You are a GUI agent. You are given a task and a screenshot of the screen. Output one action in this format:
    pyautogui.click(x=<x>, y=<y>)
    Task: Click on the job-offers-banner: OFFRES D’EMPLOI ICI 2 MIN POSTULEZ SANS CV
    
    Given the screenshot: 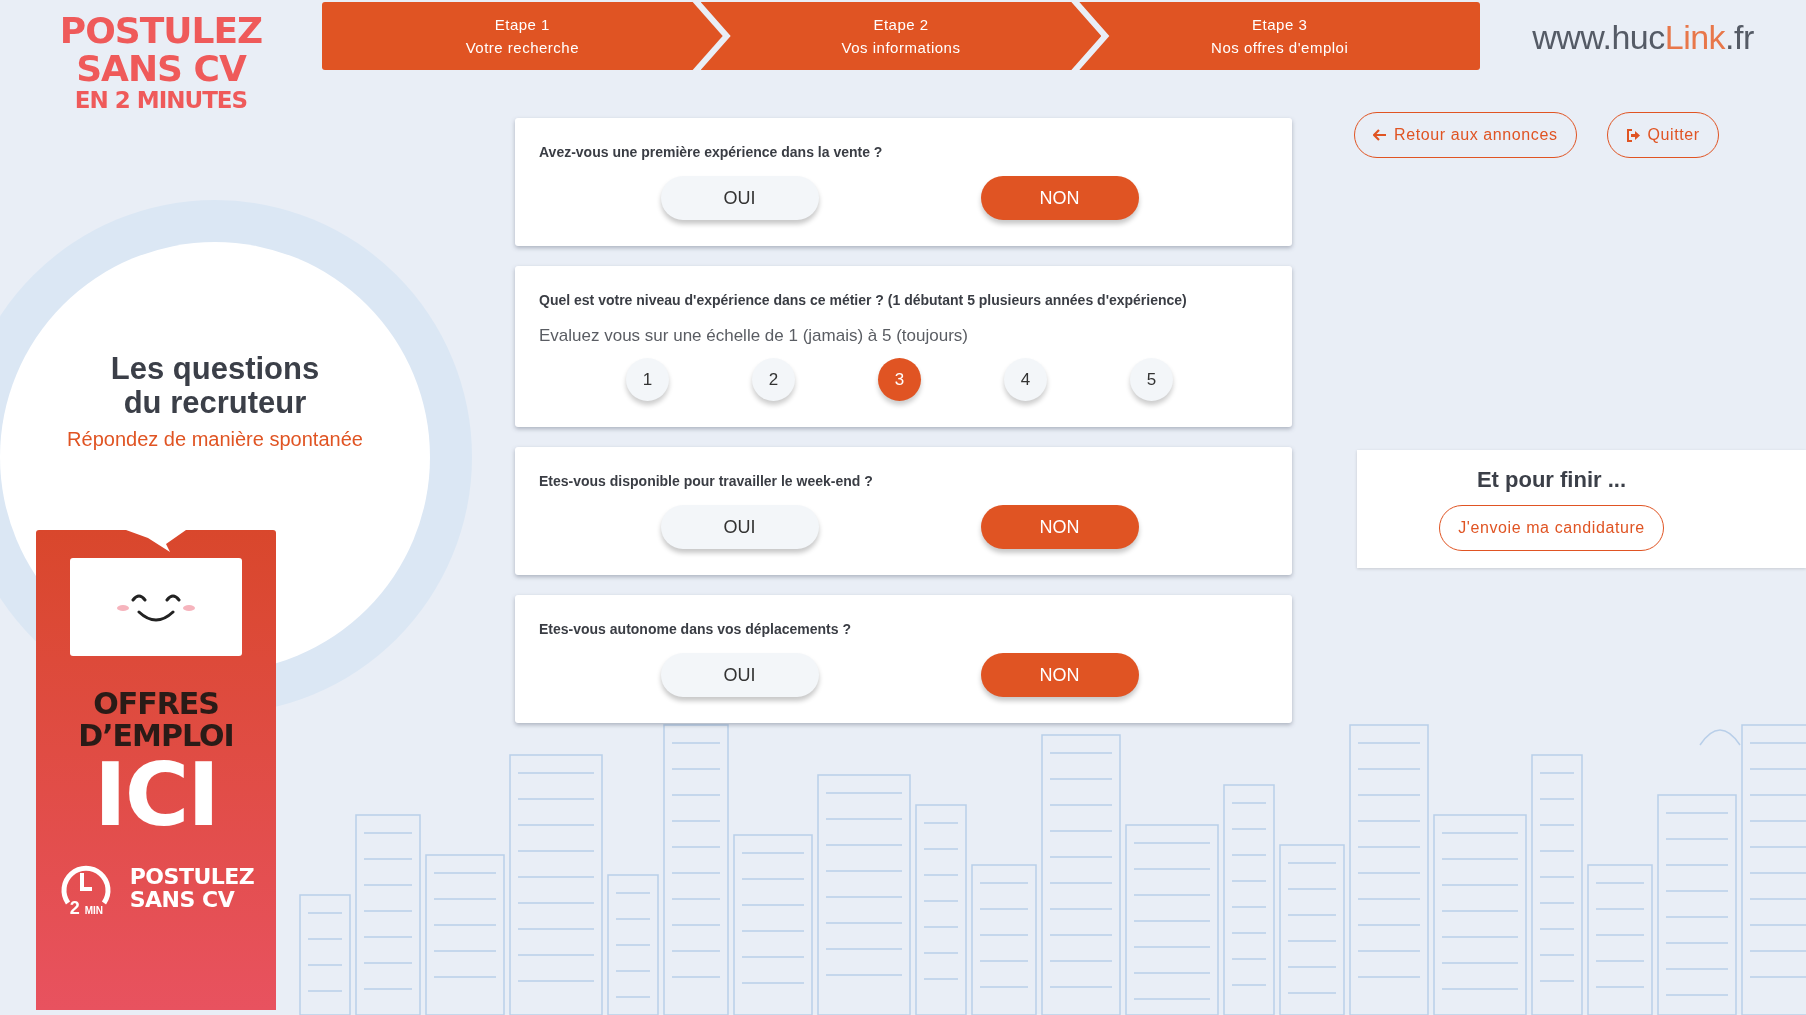 What is the action you would take?
    pyautogui.click(x=156, y=770)
    